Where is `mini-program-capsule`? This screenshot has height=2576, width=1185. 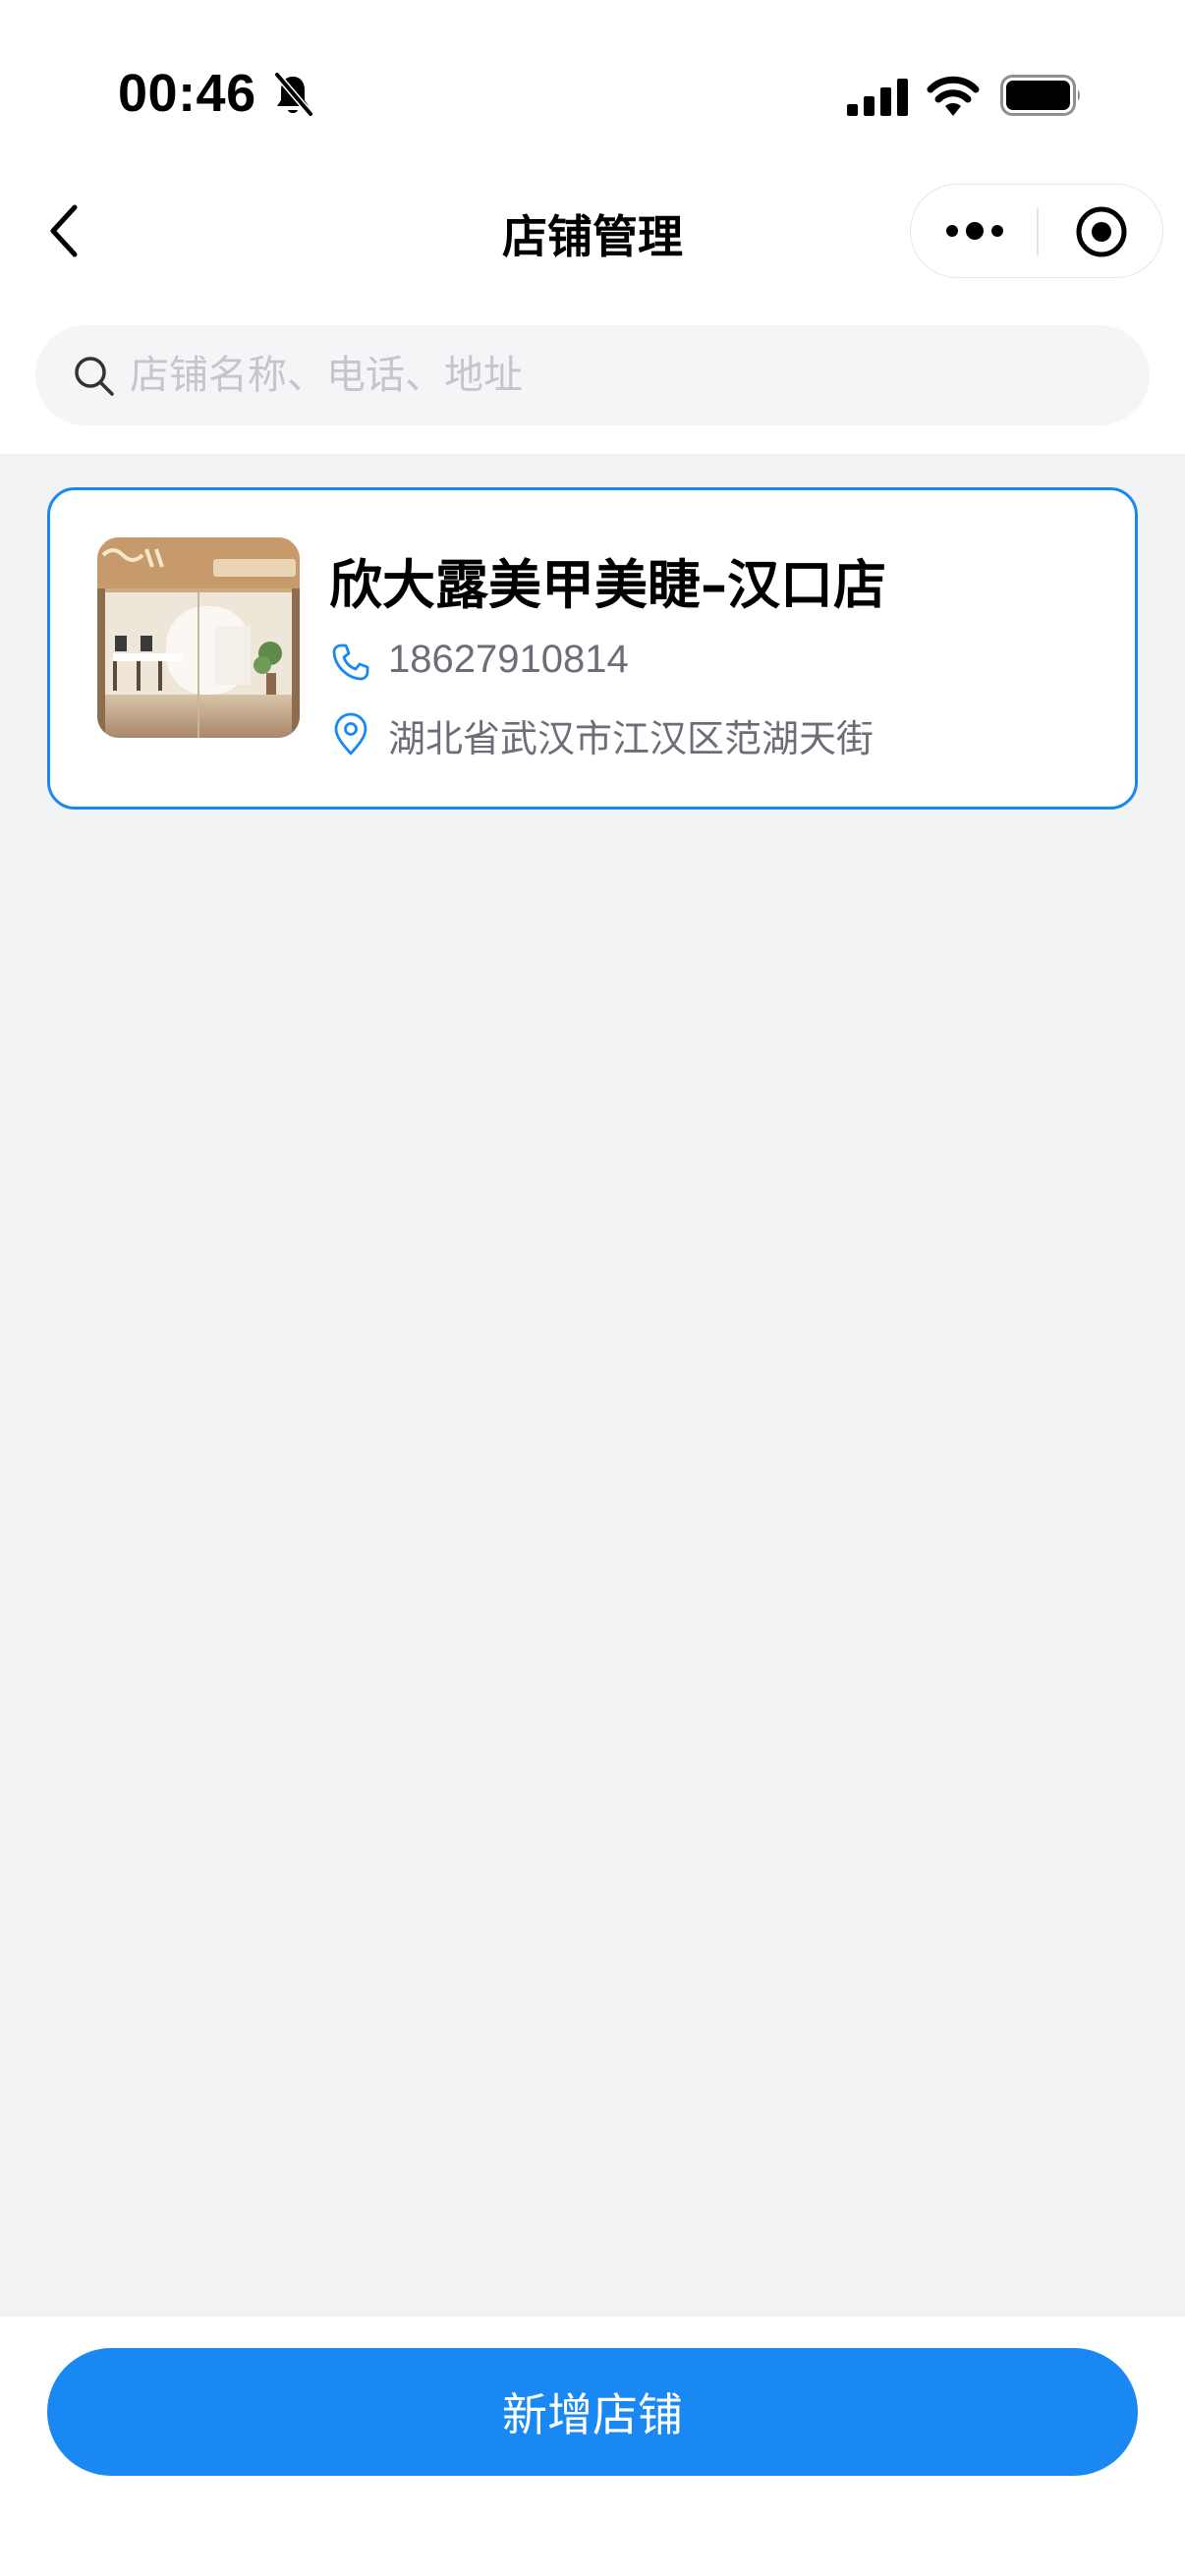
mini-program-capsule is located at coordinates (1037, 231).